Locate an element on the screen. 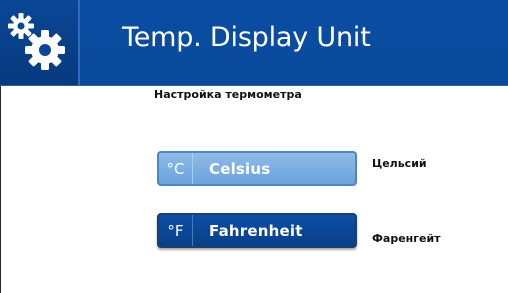  frame-border is located at coordinates (0, 189).